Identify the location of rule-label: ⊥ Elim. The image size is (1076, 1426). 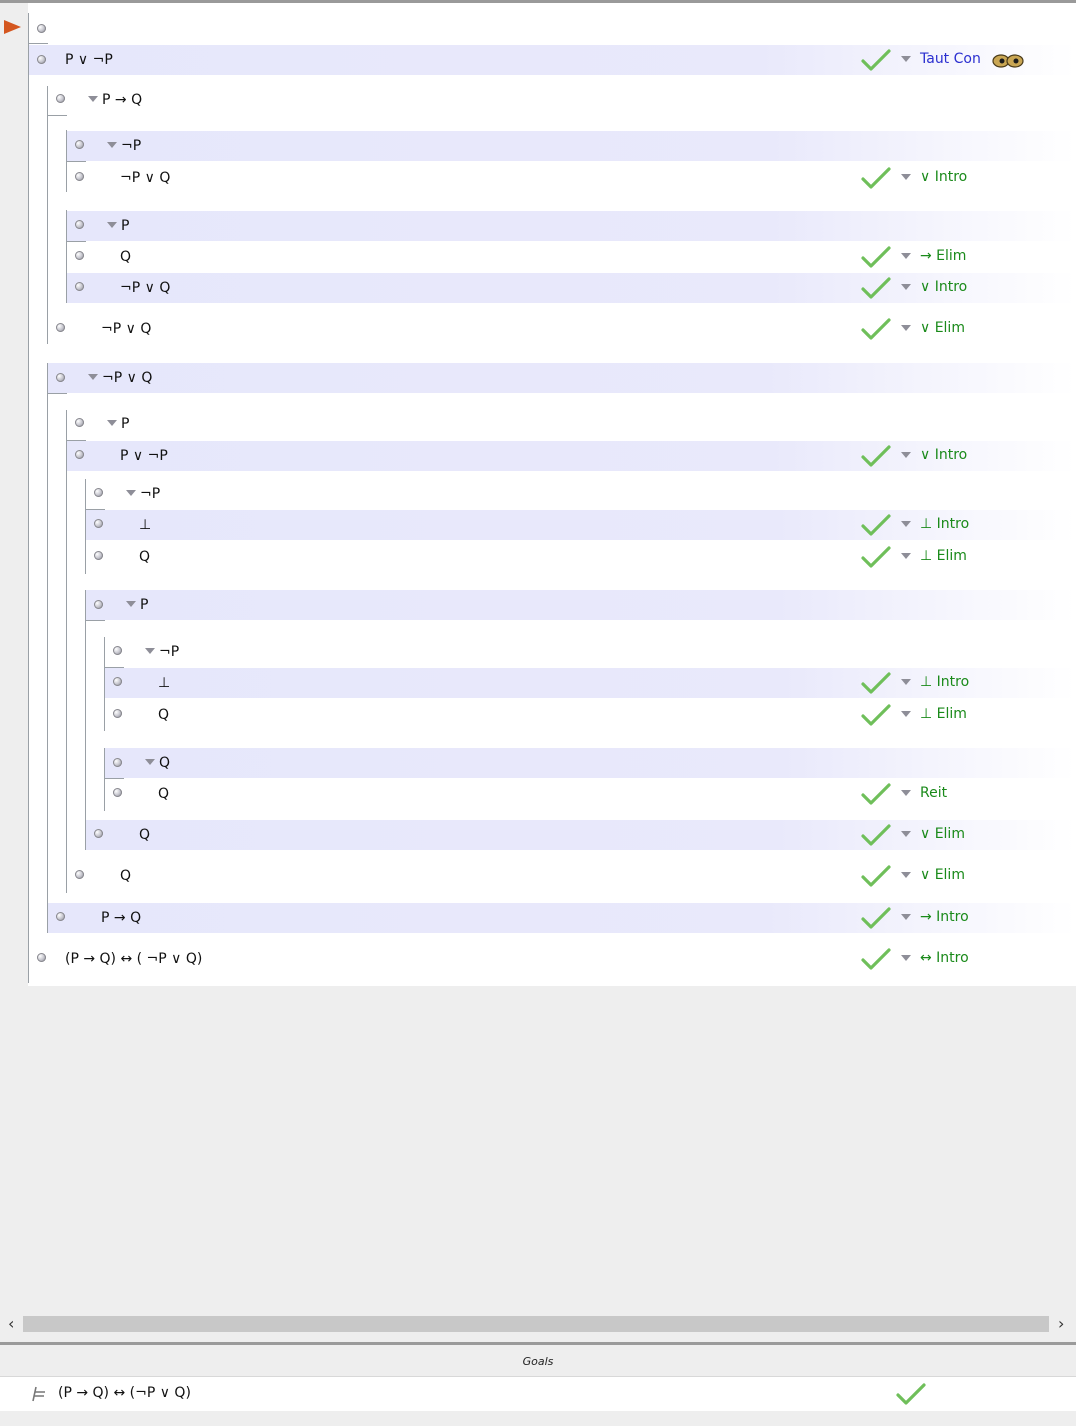
(943, 714).